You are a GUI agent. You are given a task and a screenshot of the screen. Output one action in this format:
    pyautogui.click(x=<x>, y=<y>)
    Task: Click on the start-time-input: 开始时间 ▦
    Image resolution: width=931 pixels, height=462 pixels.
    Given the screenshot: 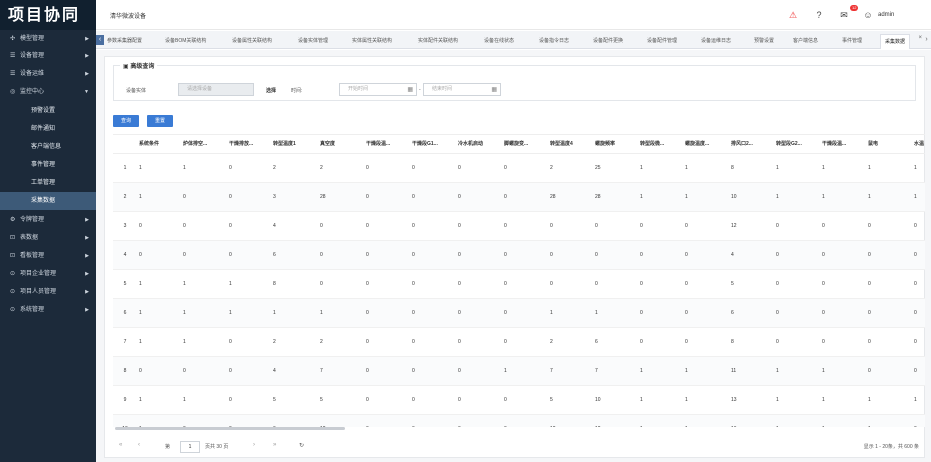 What is the action you would take?
    pyautogui.click(x=378, y=89)
    